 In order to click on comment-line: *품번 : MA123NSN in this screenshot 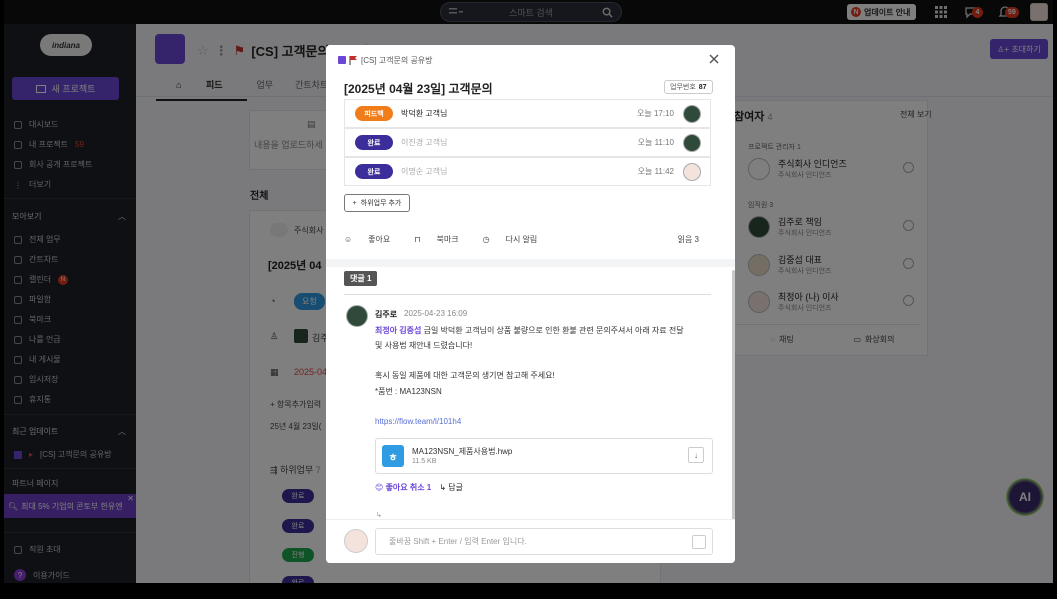, I will do `click(408, 391)`.